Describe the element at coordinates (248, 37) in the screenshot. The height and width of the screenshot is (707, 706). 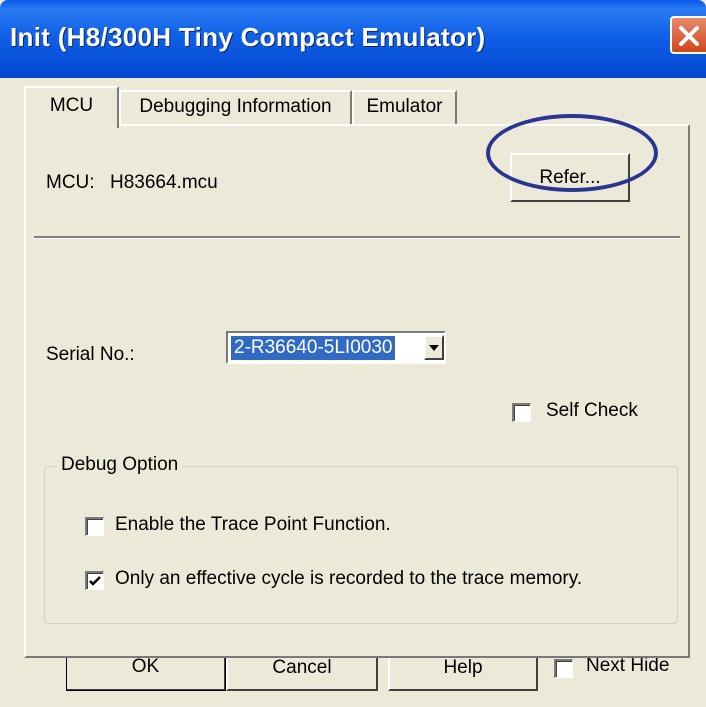
I see `window-title: Init (H8/300H Tiny Compact Emulator)` at that location.